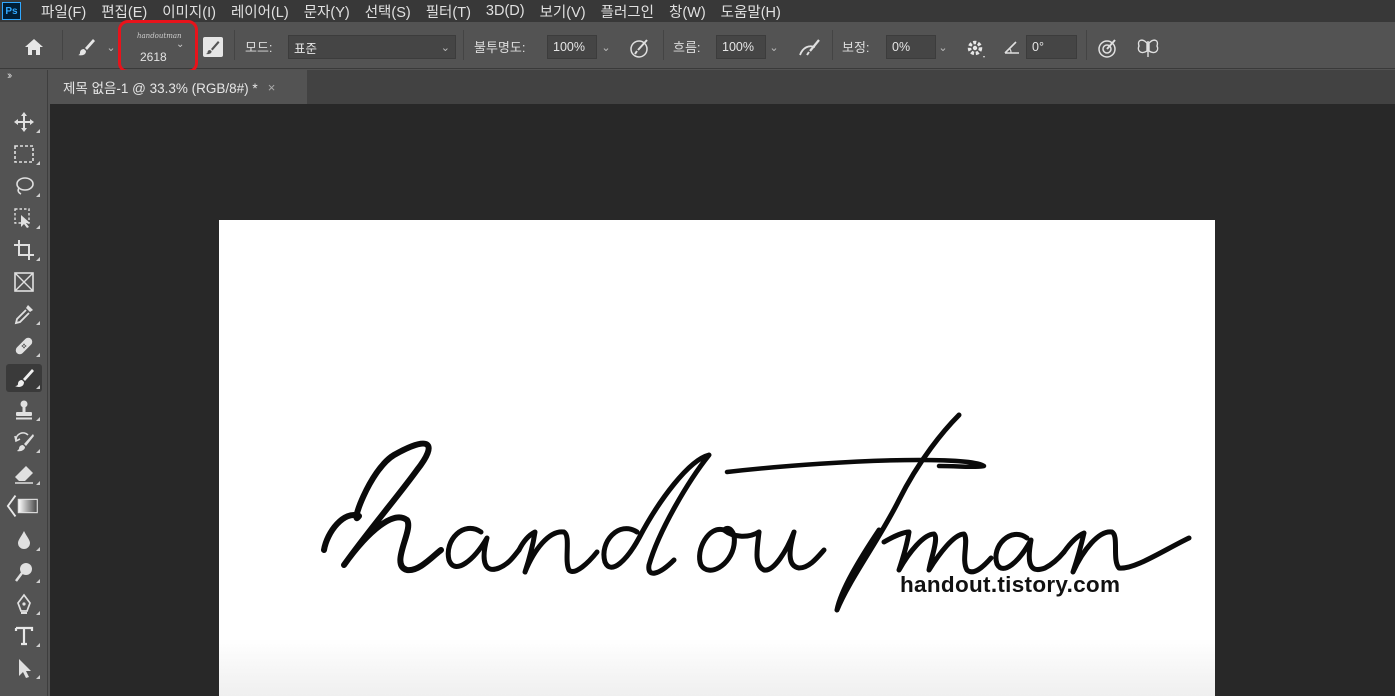 This screenshot has height=696, width=1395. What do you see at coordinates (259, 47) in the screenshot?
I see `mode-label: 모드:` at bounding box center [259, 47].